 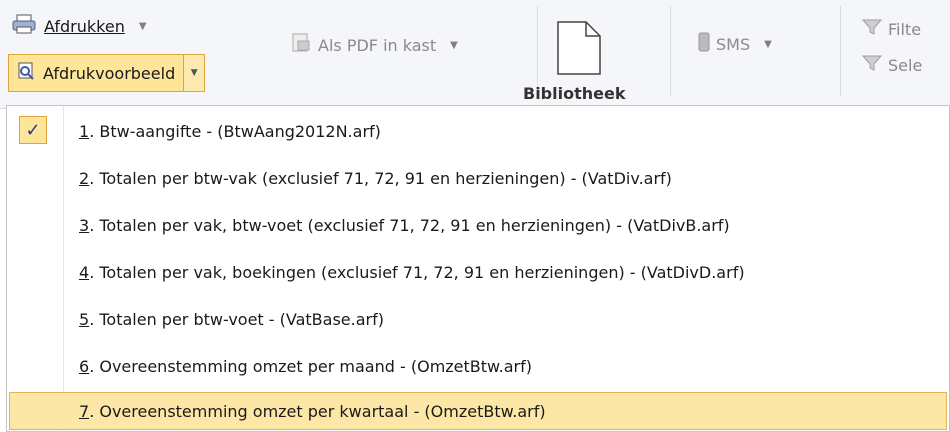 I want to click on menu-item-label: 5. Totalen per btw-voet - (VatBase.arf), so click(x=231, y=319).